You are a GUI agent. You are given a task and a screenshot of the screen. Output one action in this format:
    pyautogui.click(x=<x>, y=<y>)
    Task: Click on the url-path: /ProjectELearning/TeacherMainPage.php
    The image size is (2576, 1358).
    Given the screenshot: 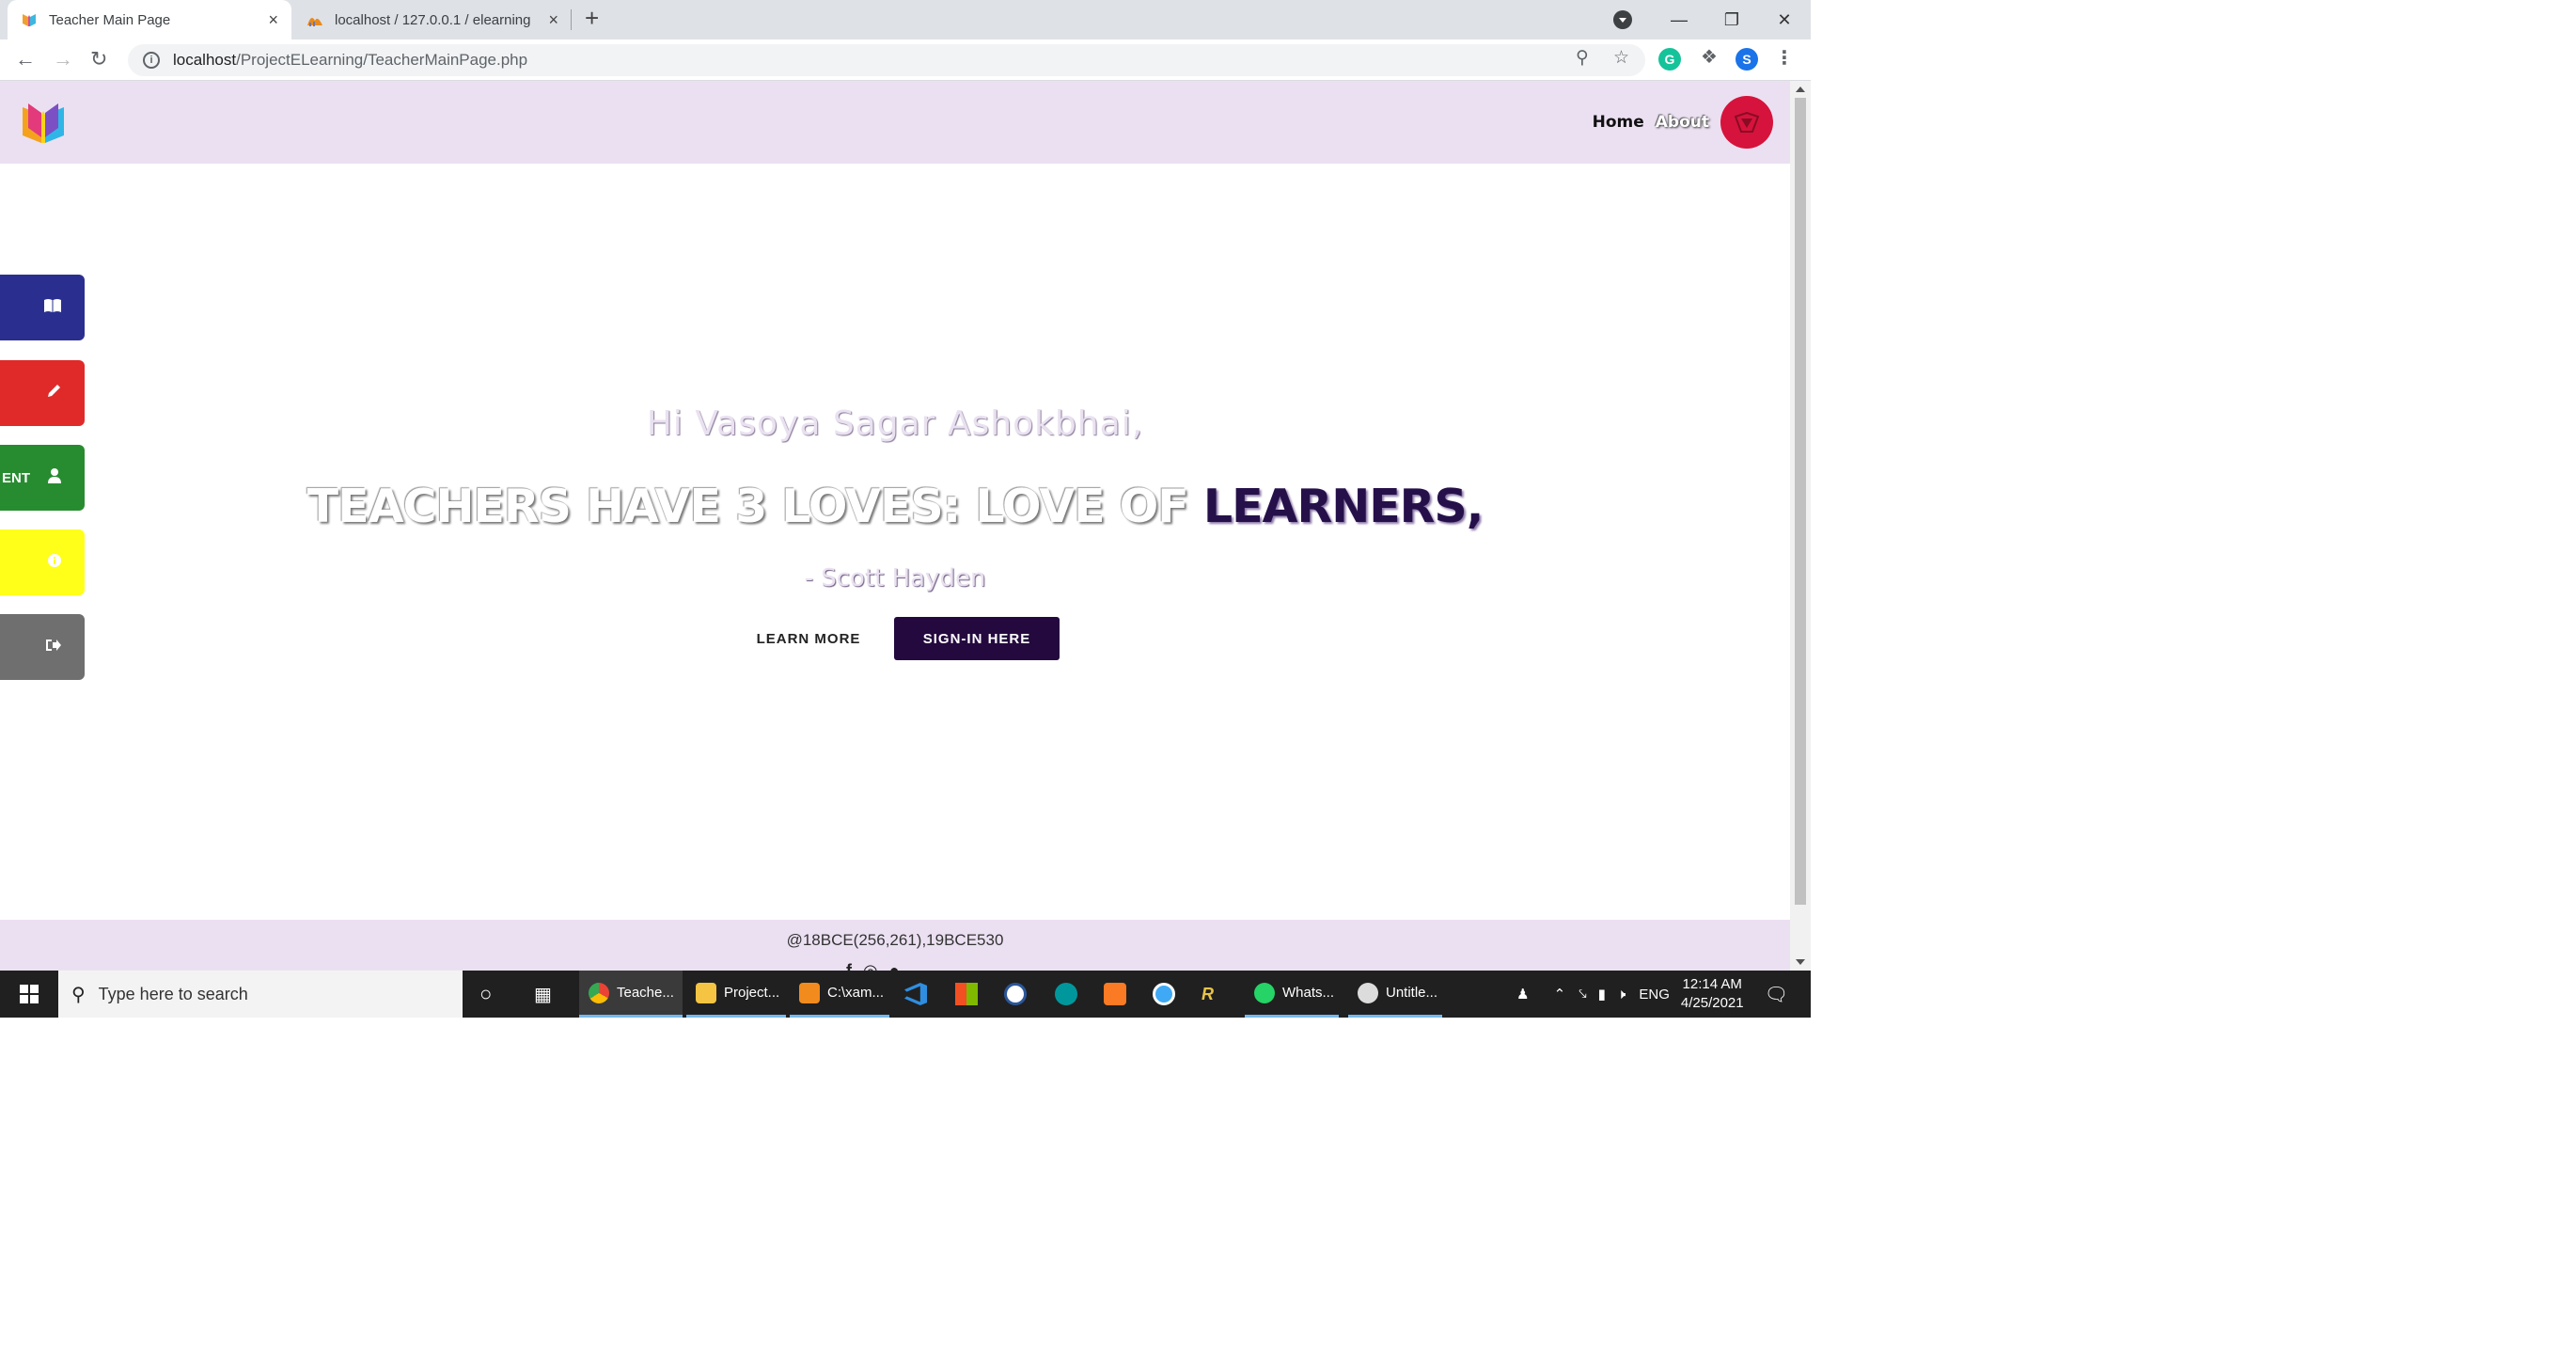 What is the action you would take?
    pyautogui.click(x=382, y=60)
    